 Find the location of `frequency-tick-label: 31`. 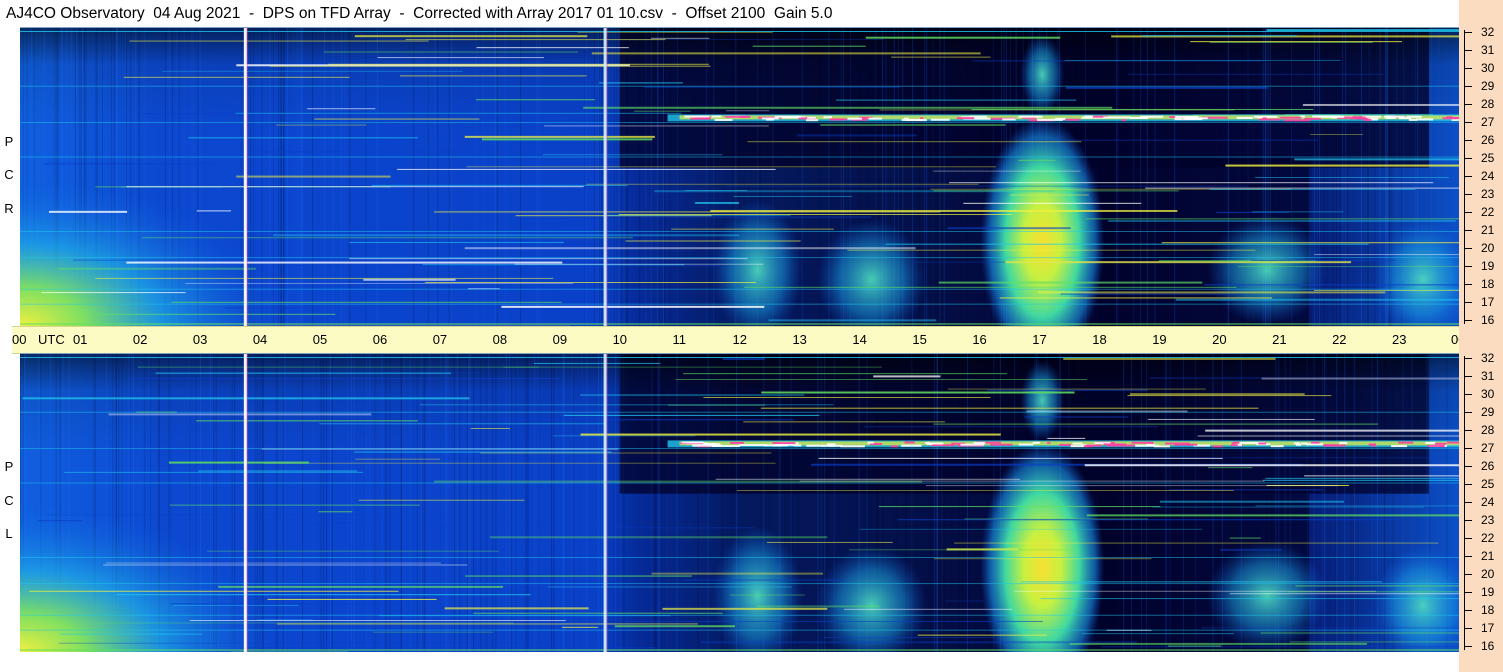

frequency-tick-label: 31 is located at coordinates (1488, 50).